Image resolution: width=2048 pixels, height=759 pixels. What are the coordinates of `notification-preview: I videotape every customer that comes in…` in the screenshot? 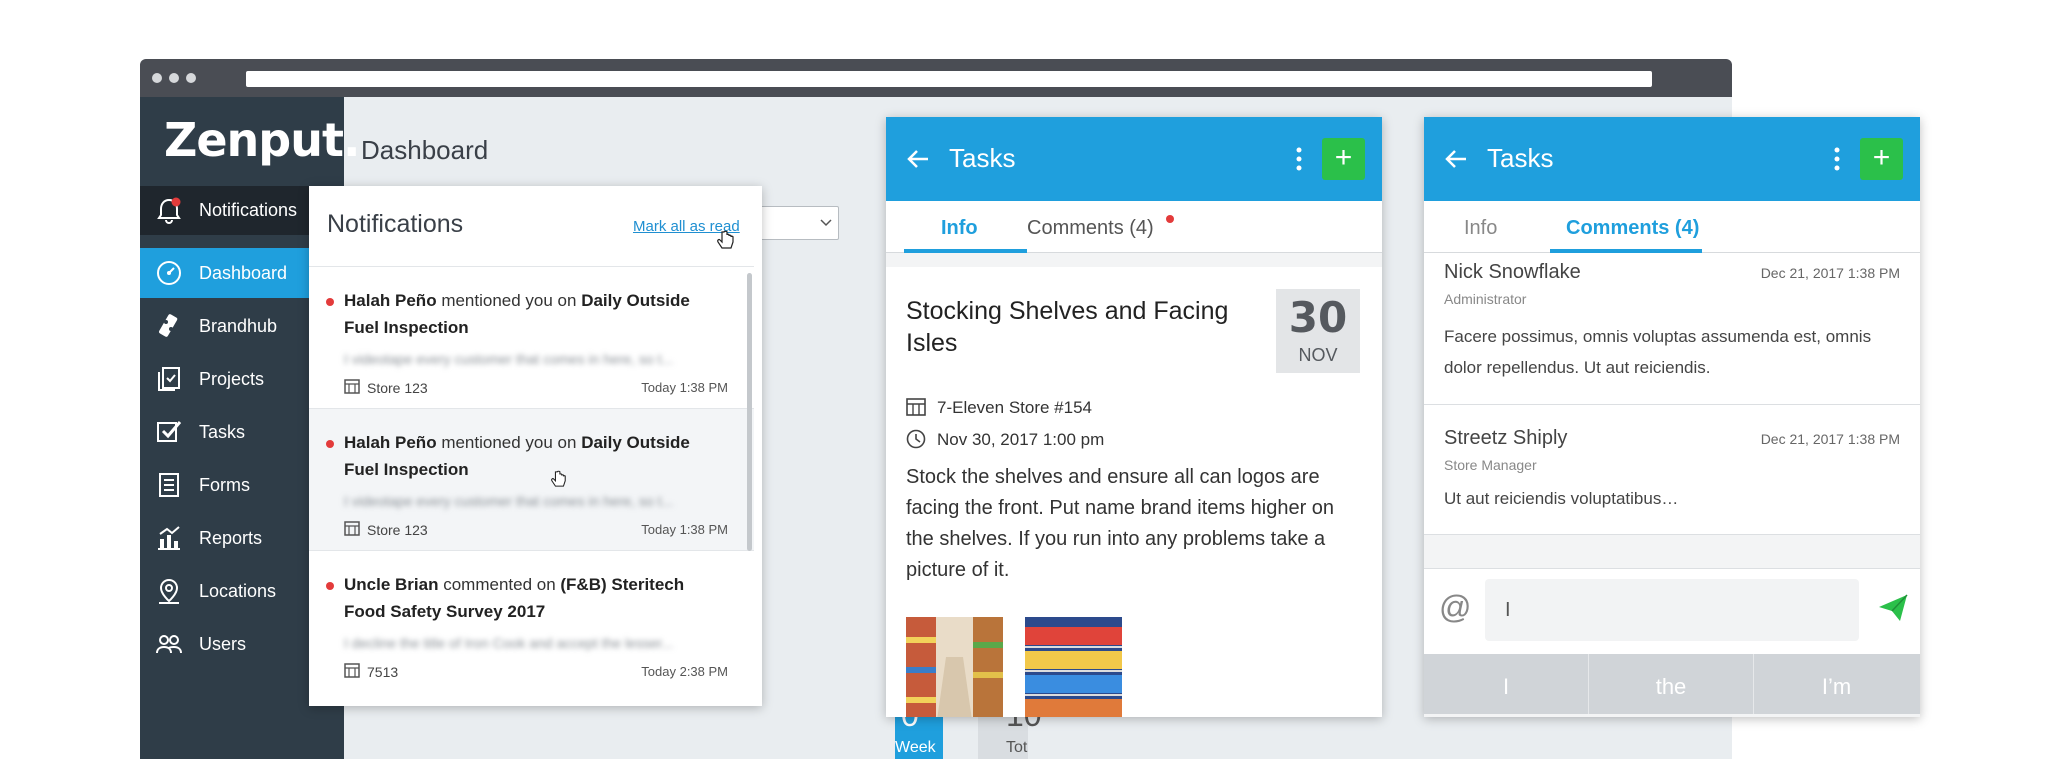 It's located at (509, 359).